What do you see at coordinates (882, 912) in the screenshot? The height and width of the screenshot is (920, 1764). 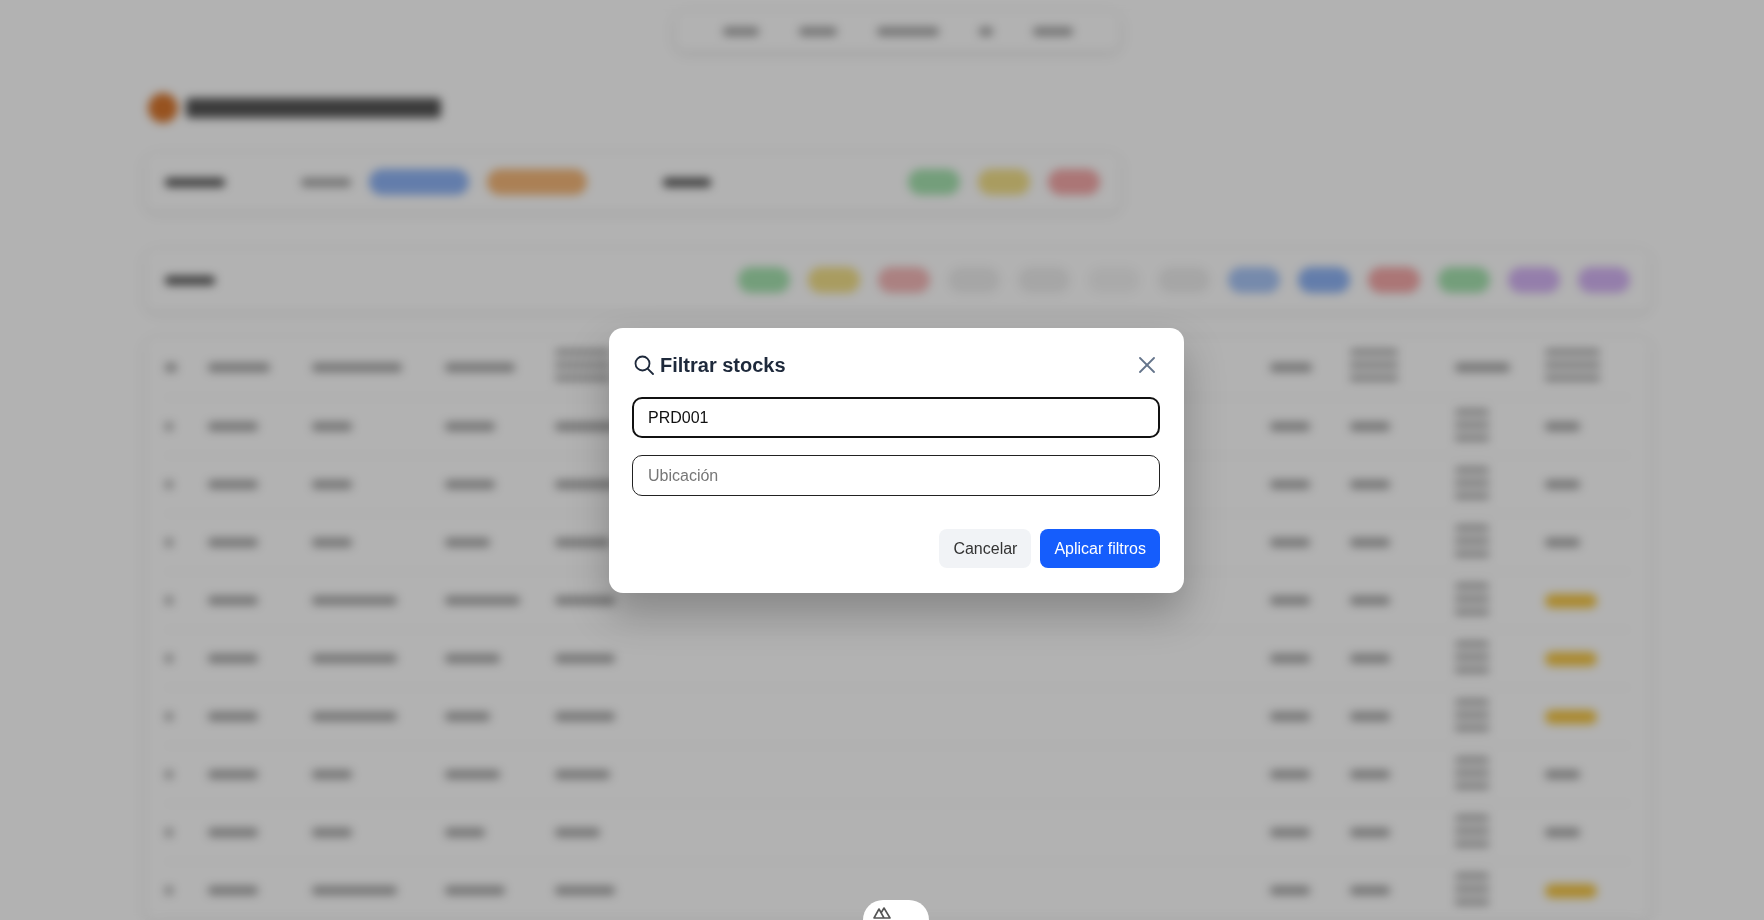 I see `mountain-icon` at bounding box center [882, 912].